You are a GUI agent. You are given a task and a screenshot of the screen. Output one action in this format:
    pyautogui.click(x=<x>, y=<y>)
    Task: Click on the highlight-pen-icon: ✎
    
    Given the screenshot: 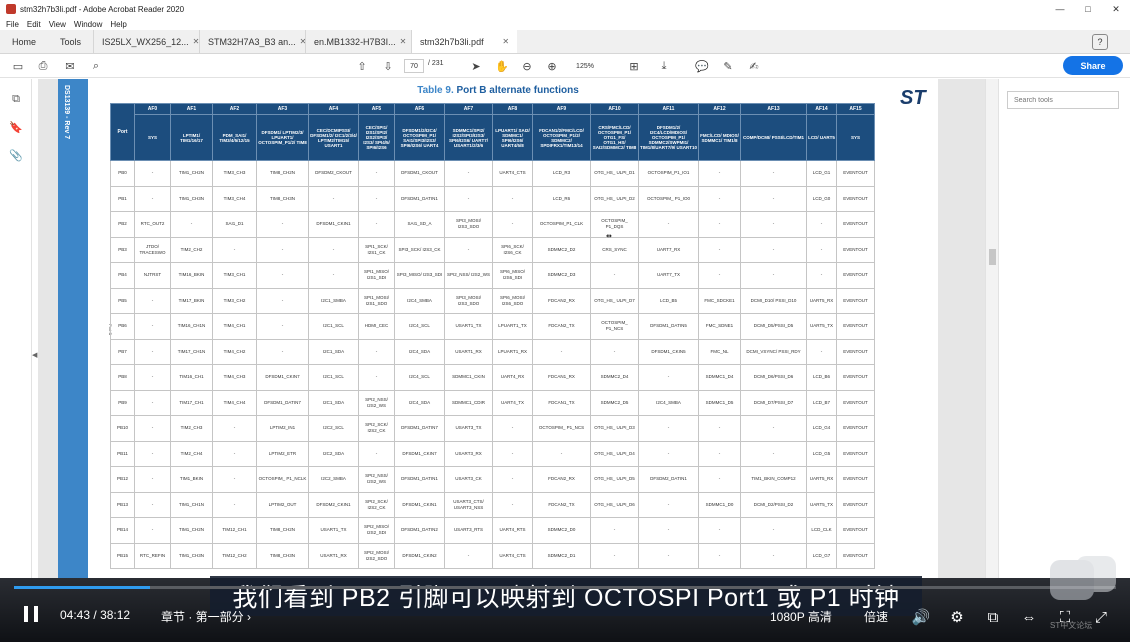 What is the action you would take?
    pyautogui.click(x=728, y=66)
    